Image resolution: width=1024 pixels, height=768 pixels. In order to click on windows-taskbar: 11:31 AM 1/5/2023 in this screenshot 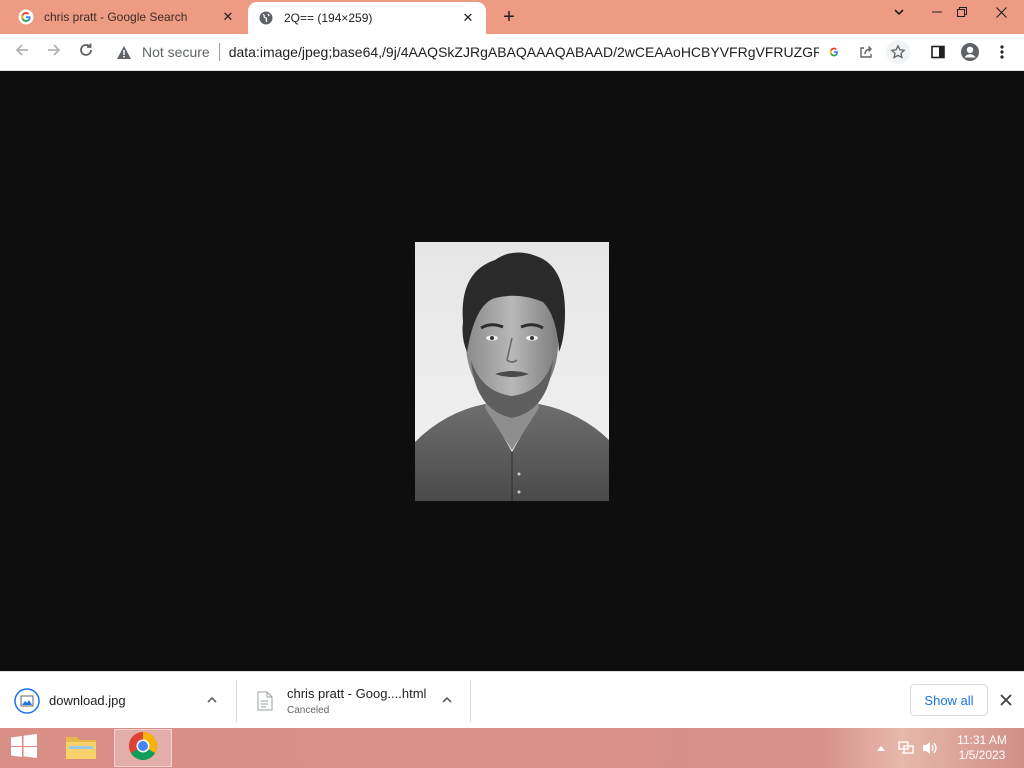, I will do `click(512, 748)`.